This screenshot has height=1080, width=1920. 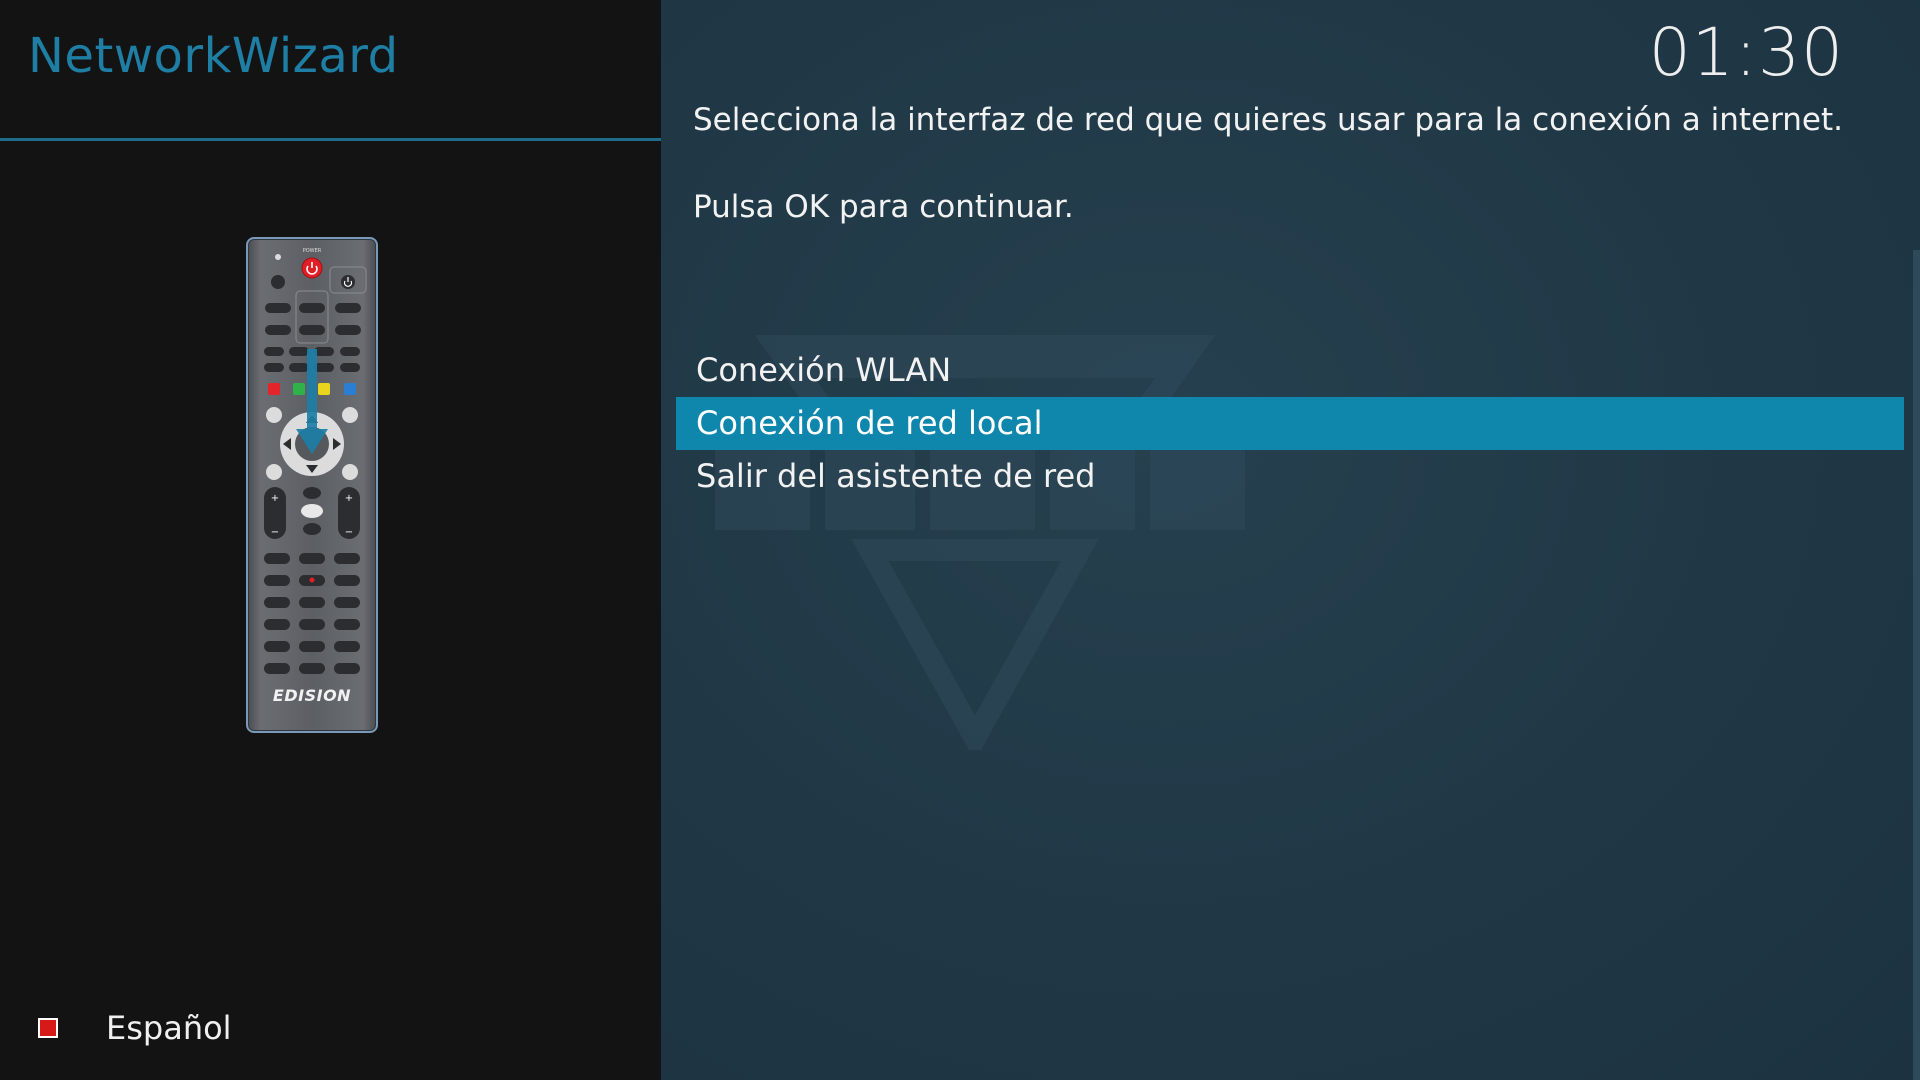 I want to click on remote-buttons-graphic: POWER + − + −, so click(x=315, y=461).